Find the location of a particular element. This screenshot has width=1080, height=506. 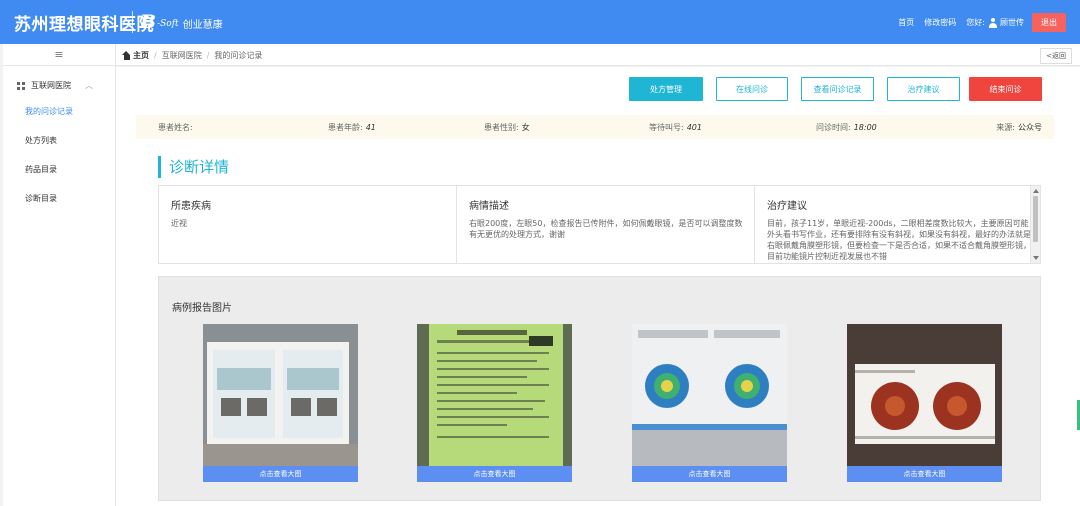

source: 来源: 公众号 is located at coordinates (1019, 127).